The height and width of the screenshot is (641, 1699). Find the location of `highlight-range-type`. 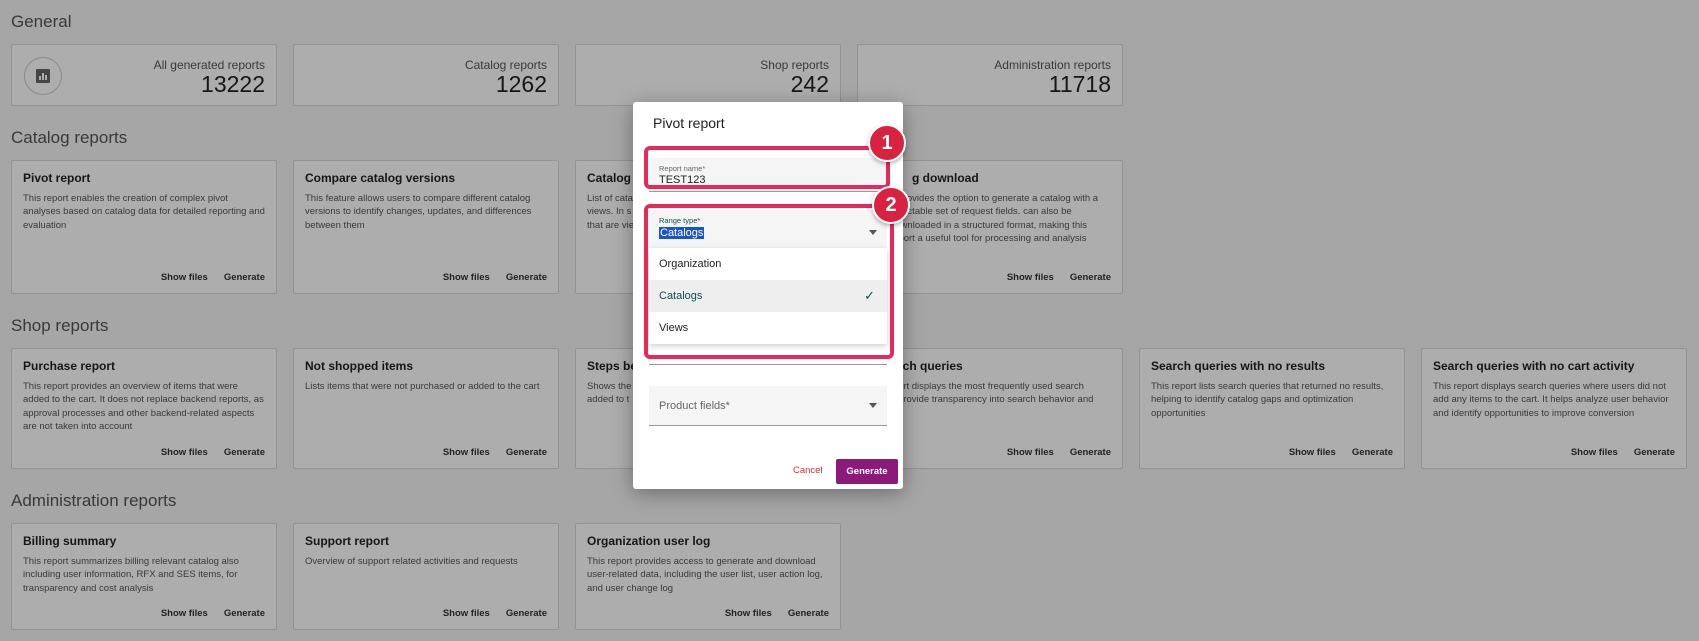

highlight-range-type is located at coordinates (769, 281).